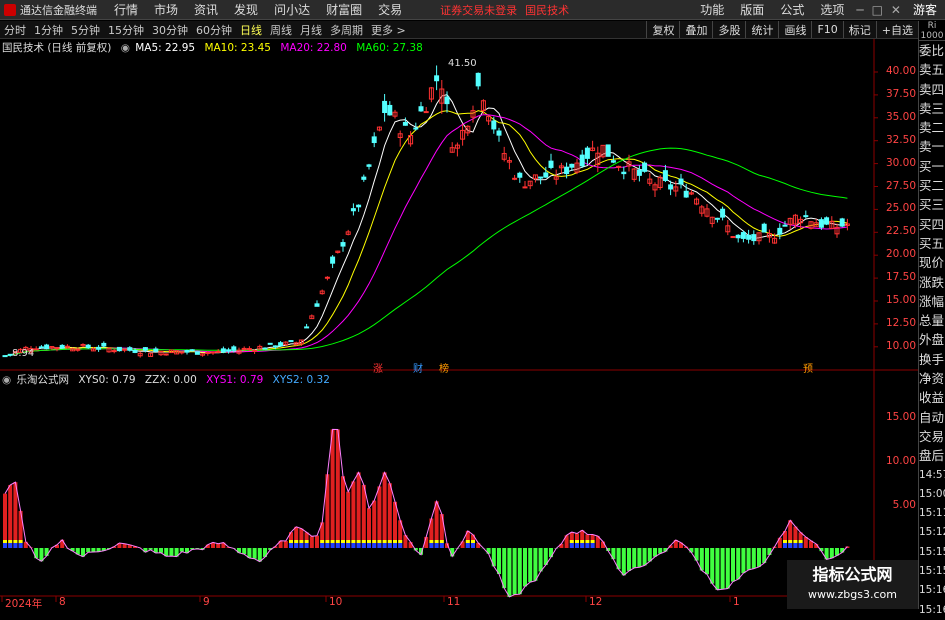 This screenshot has width=945, height=620. I want to click on side-panel-item: 卖四, so click(932, 89).